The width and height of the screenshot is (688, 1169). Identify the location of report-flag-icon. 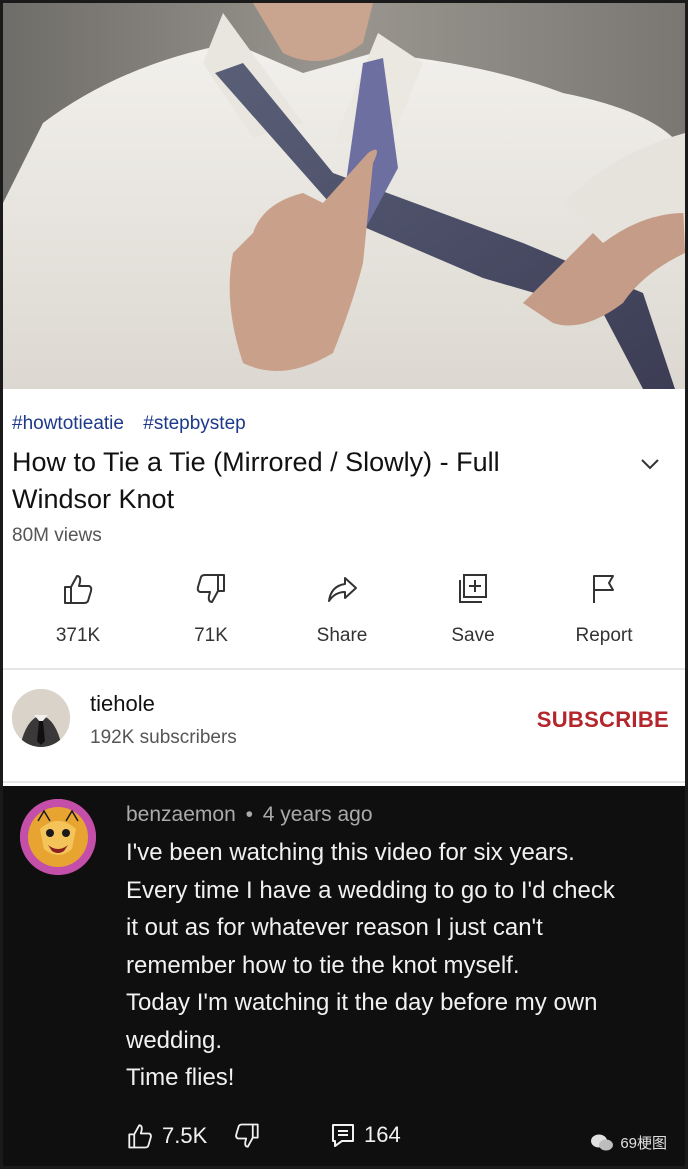
(604, 589).